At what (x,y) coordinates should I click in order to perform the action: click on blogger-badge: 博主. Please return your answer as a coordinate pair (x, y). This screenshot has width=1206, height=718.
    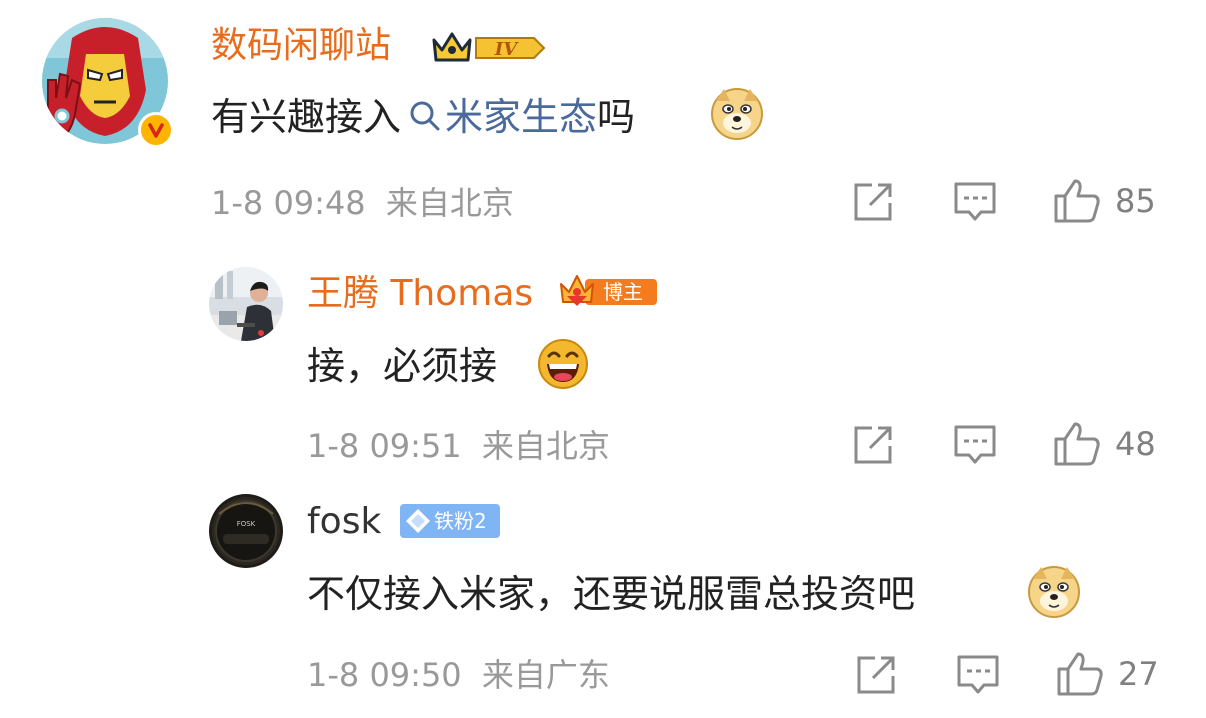
    Looking at the image, I should click on (608, 292).